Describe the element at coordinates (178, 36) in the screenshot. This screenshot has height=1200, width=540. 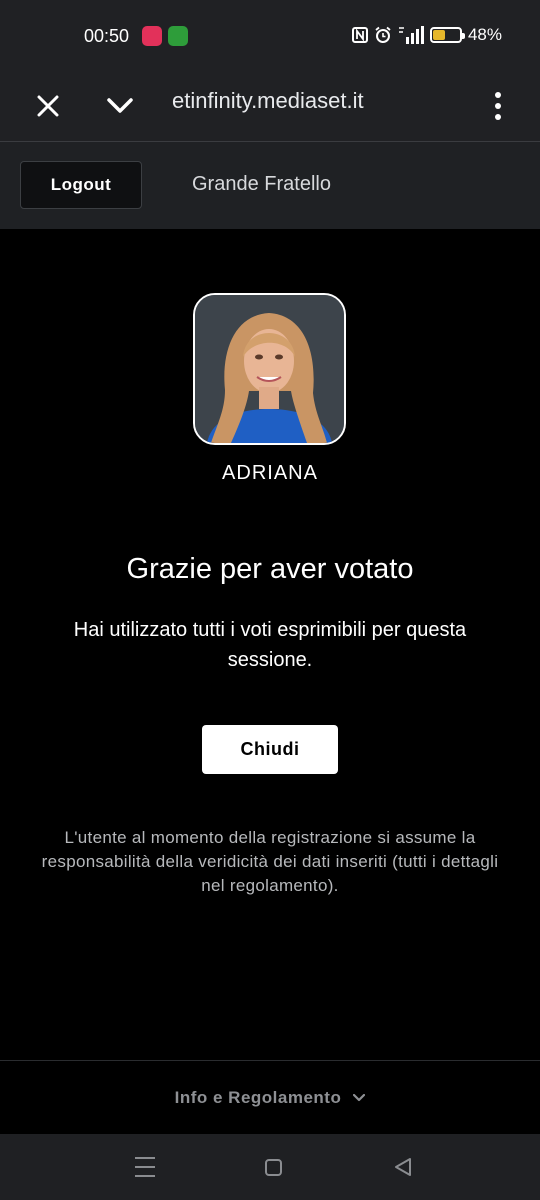
I see `game-notification-icon` at that location.